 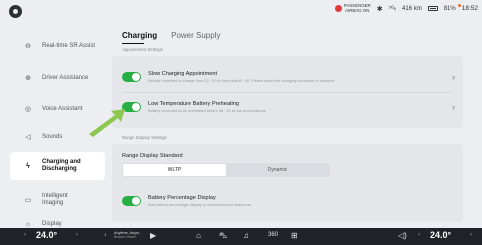 What do you see at coordinates (357, 10) in the screenshot?
I see `airbag-line2: AIRBAG ON` at bounding box center [357, 10].